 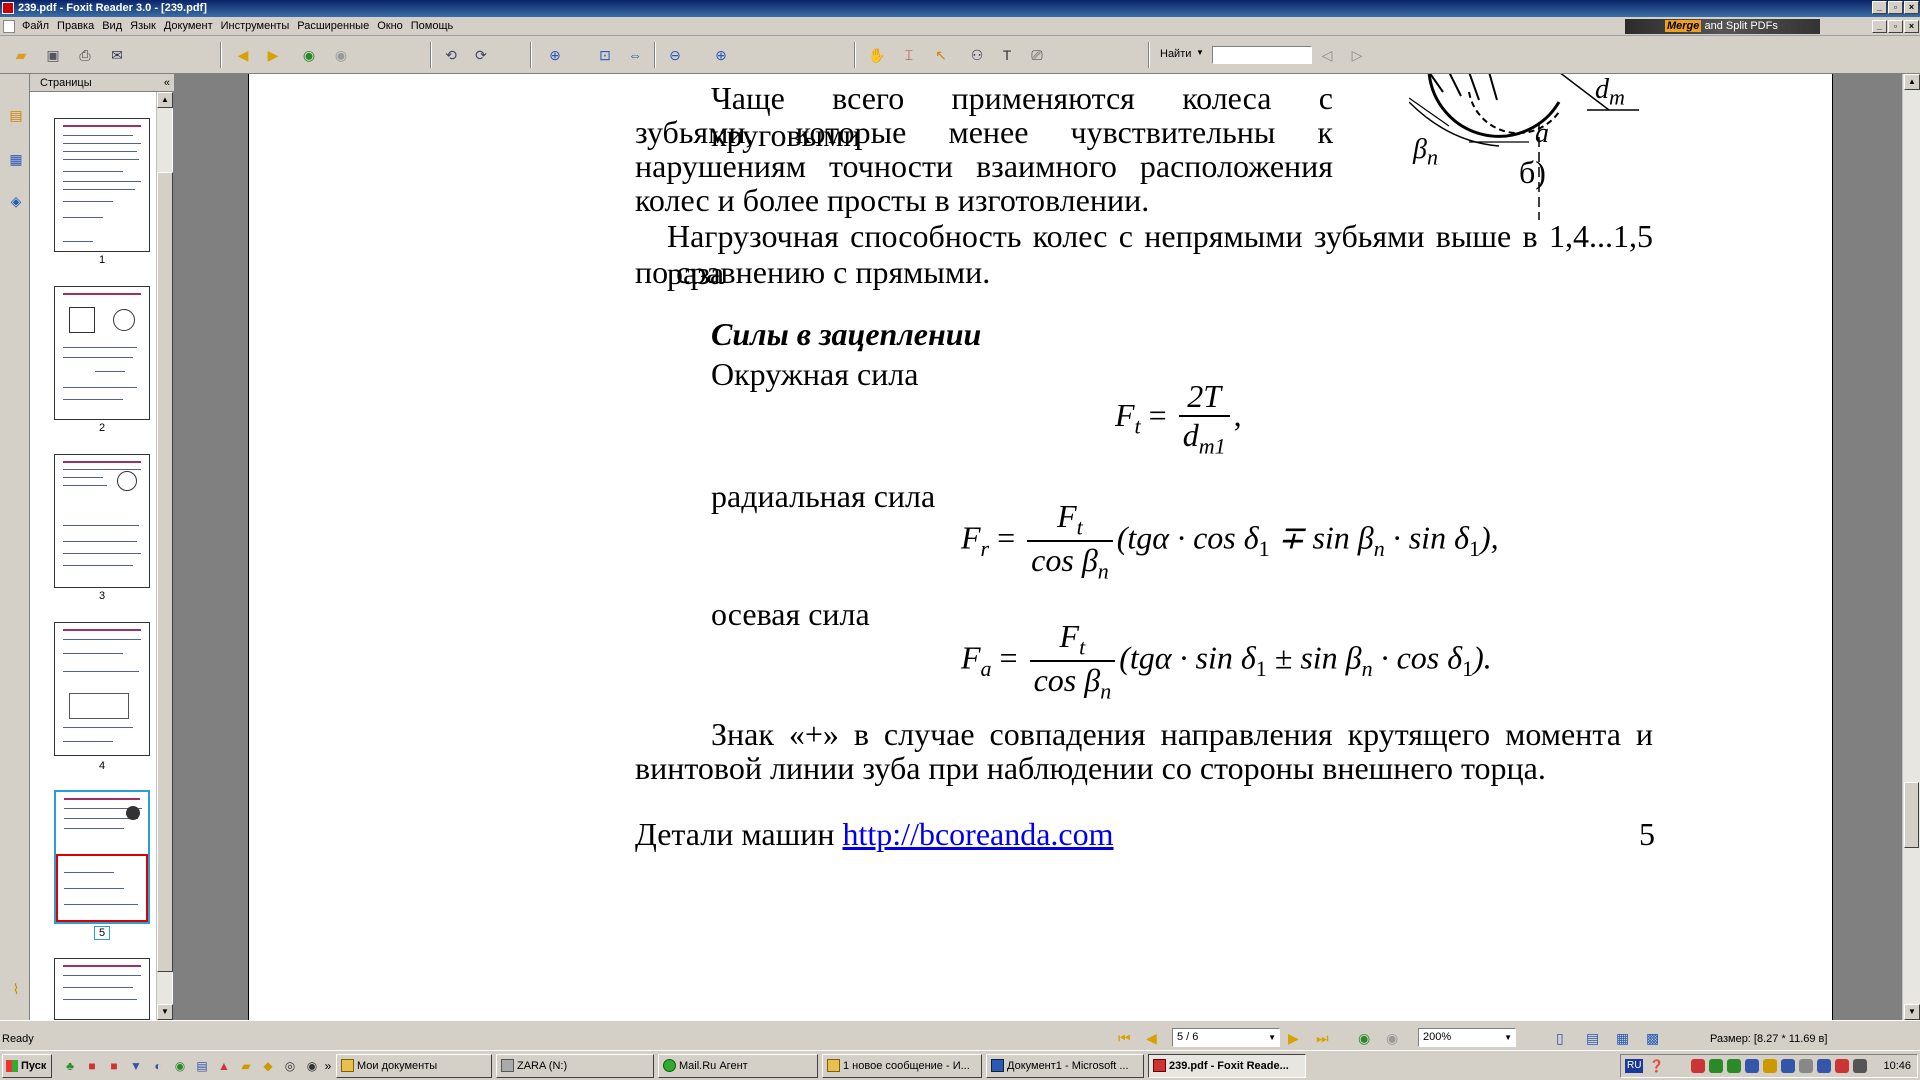 I want to click on quicklaunch-icon: ◎, so click(x=290, y=1066).